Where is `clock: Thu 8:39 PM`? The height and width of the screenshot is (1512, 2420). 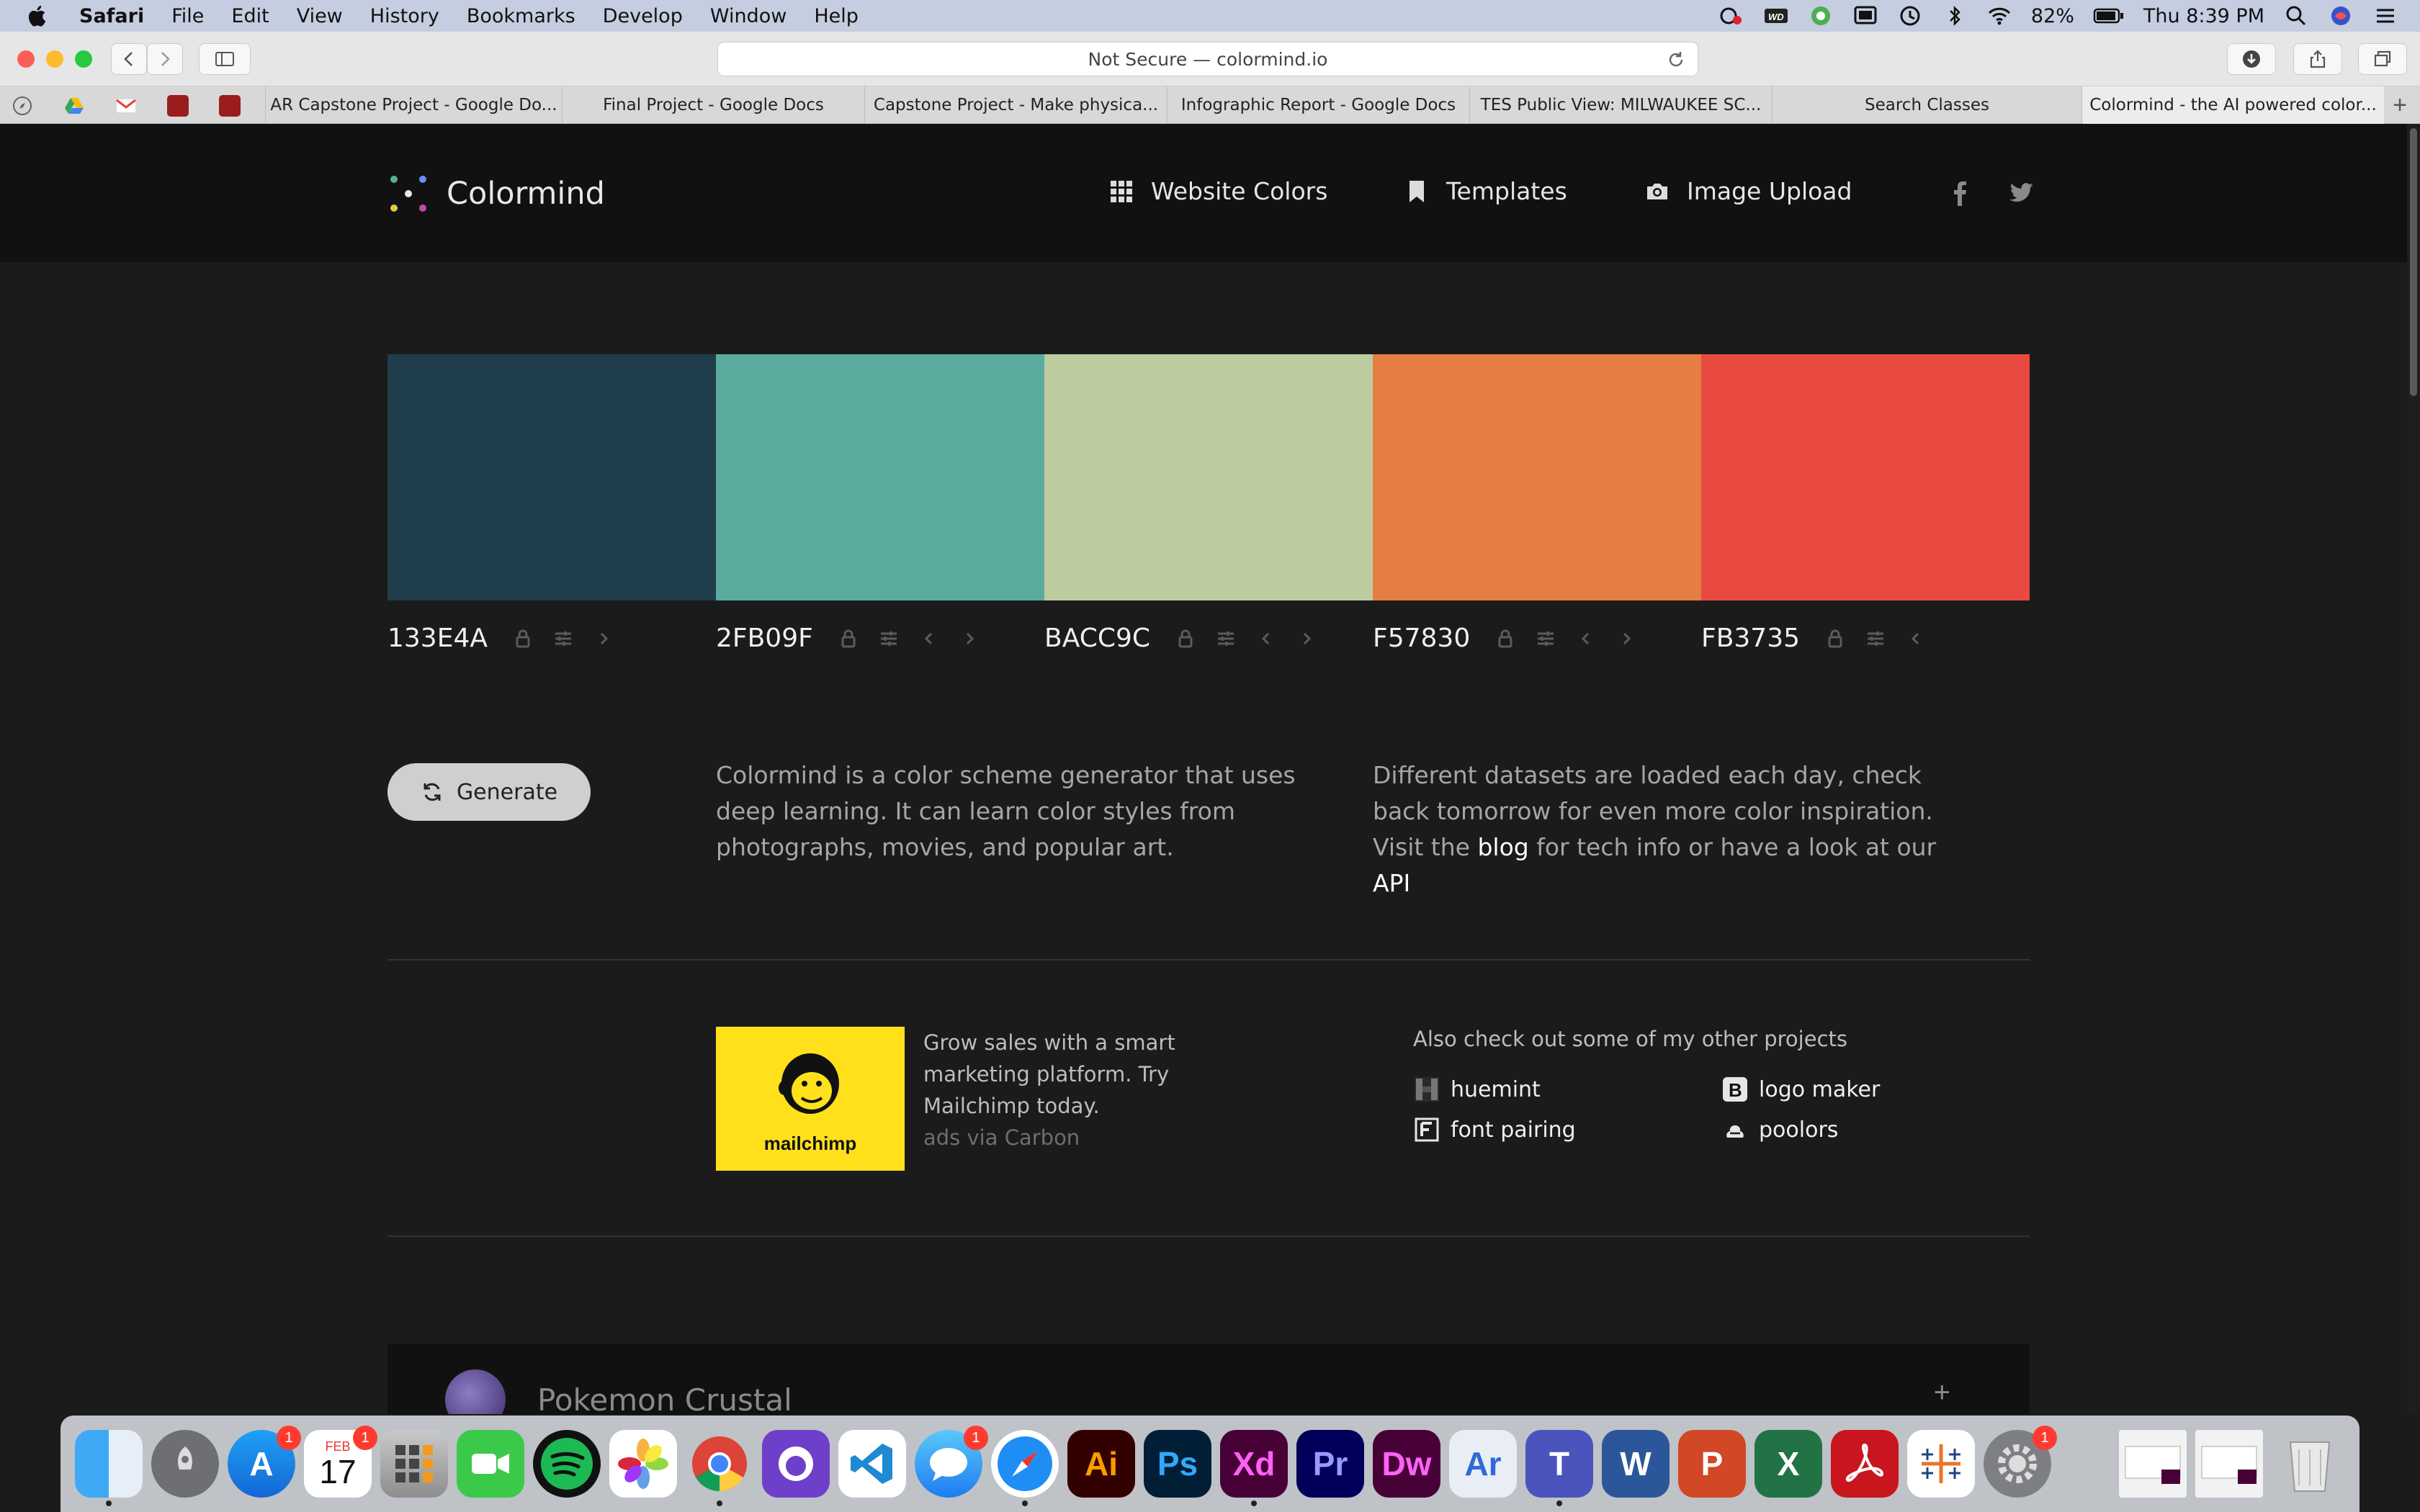 clock: Thu 8:39 PM is located at coordinates (2203, 16).